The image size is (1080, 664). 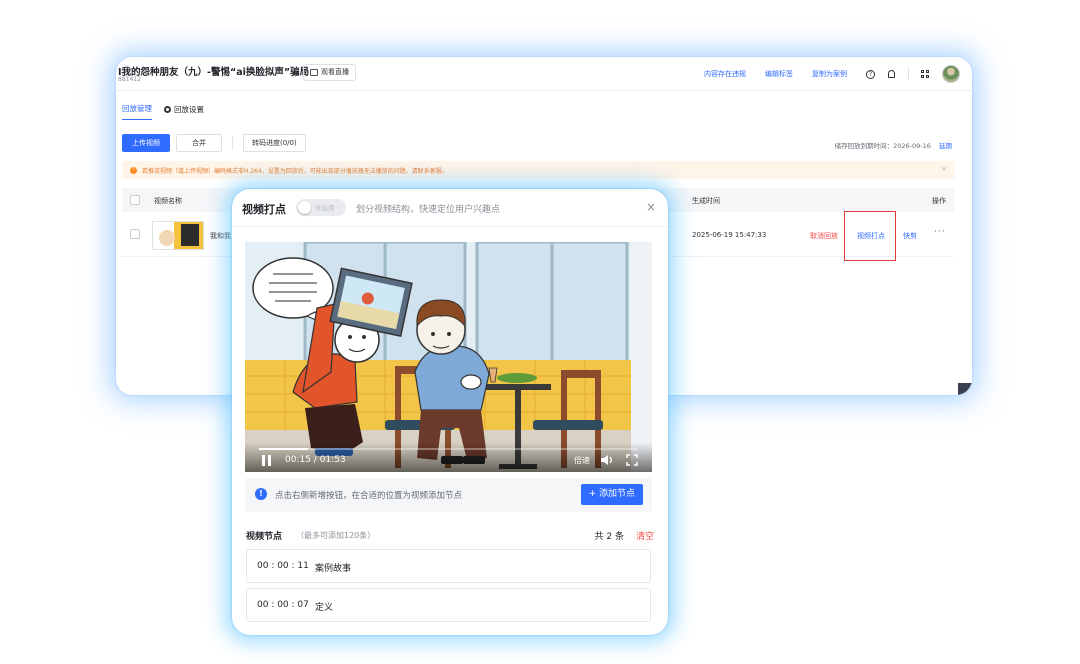 What do you see at coordinates (220, 236) in the screenshot?
I see `video-title: 我和我` at bounding box center [220, 236].